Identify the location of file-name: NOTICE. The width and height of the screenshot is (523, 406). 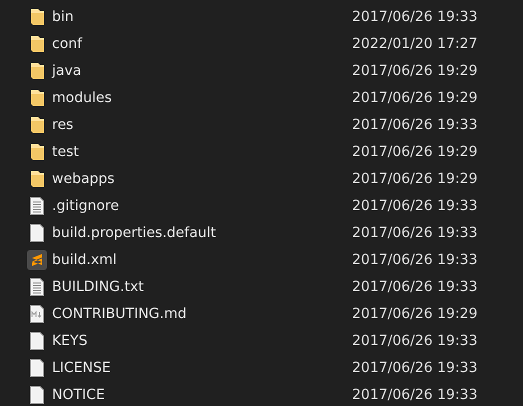
(79, 394).